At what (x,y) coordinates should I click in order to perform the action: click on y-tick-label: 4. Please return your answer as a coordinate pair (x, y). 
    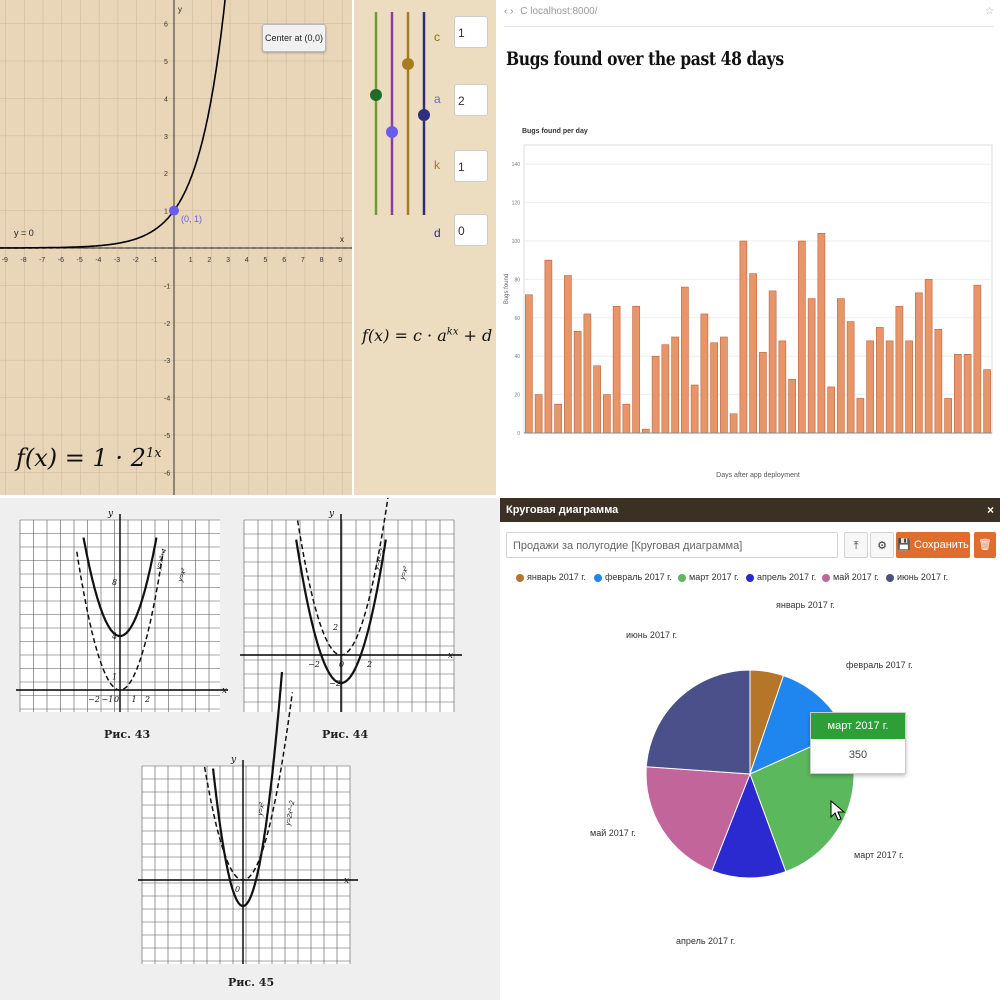
    Looking at the image, I should click on (166, 99).